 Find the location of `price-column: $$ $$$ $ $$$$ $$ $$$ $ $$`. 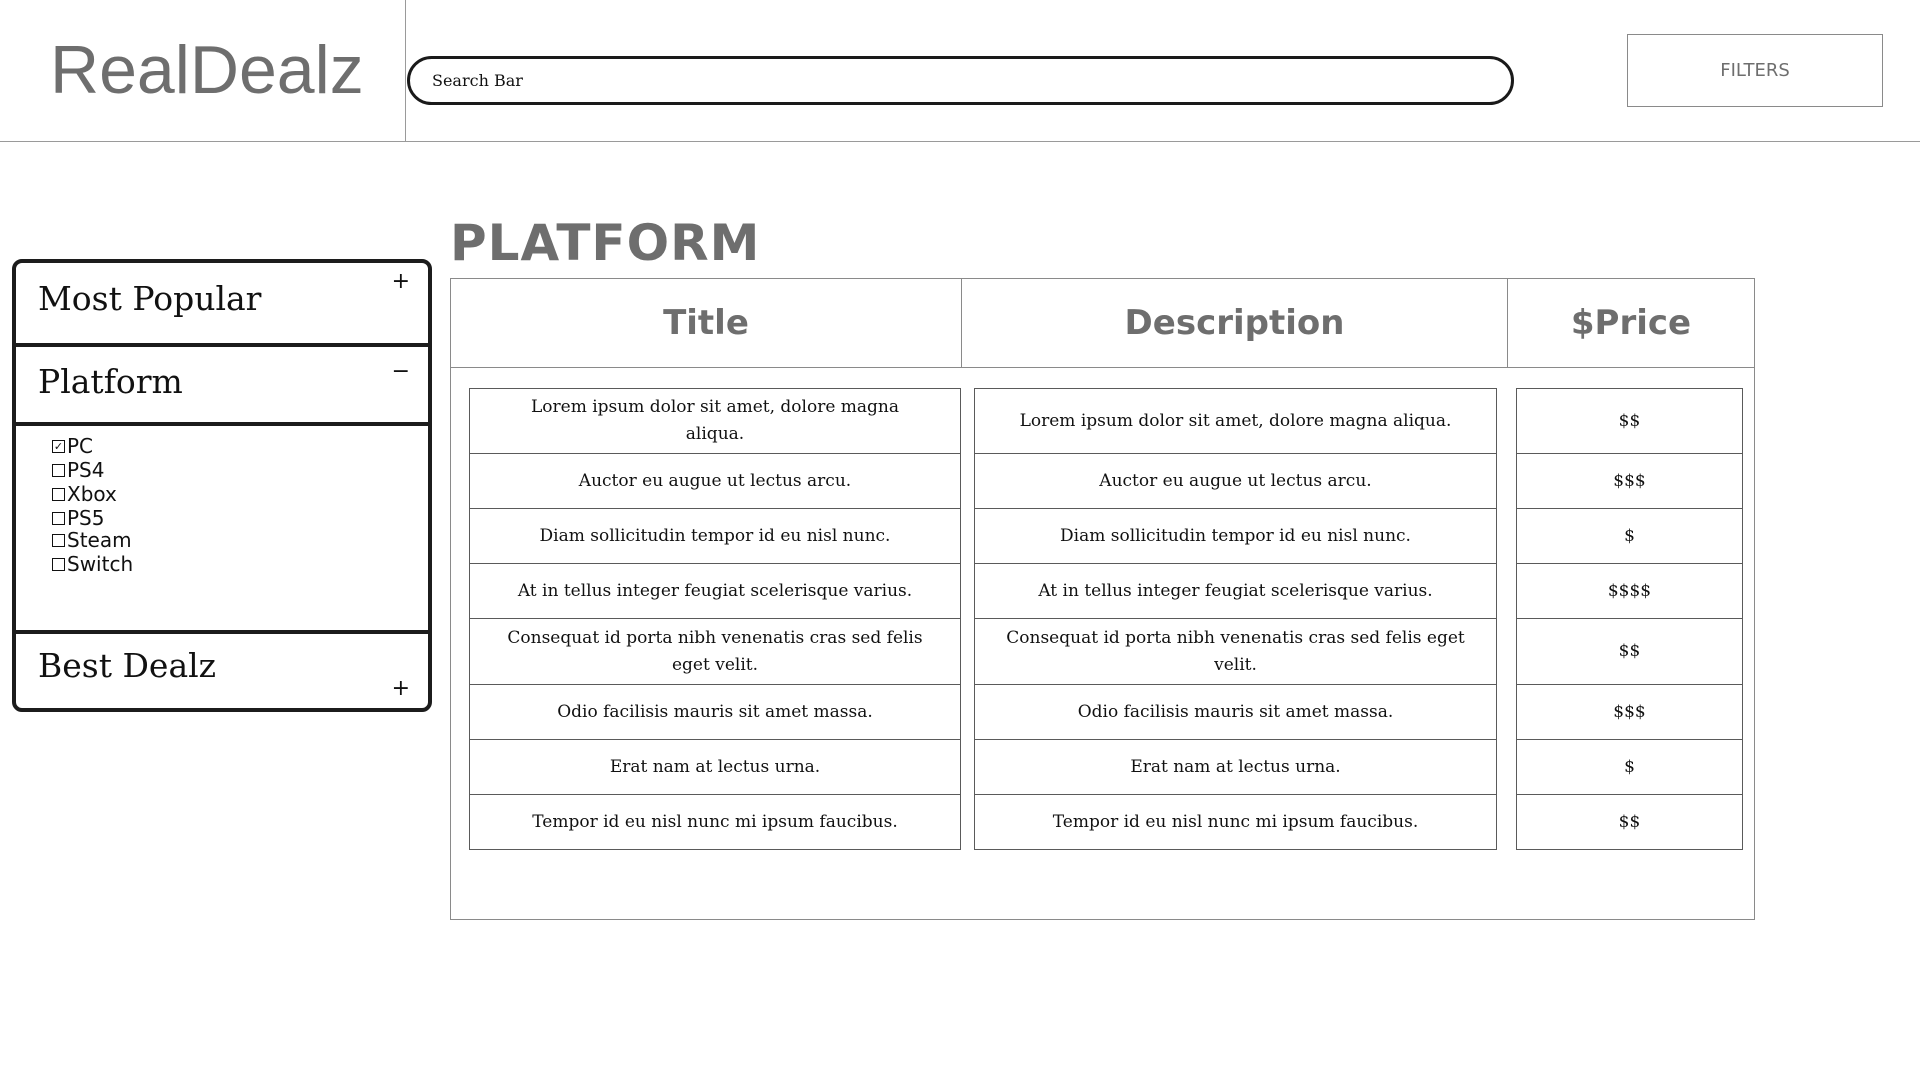

price-column: $$ $$$ $ $$$$ $$ $$$ $ $$ is located at coordinates (1629, 619).